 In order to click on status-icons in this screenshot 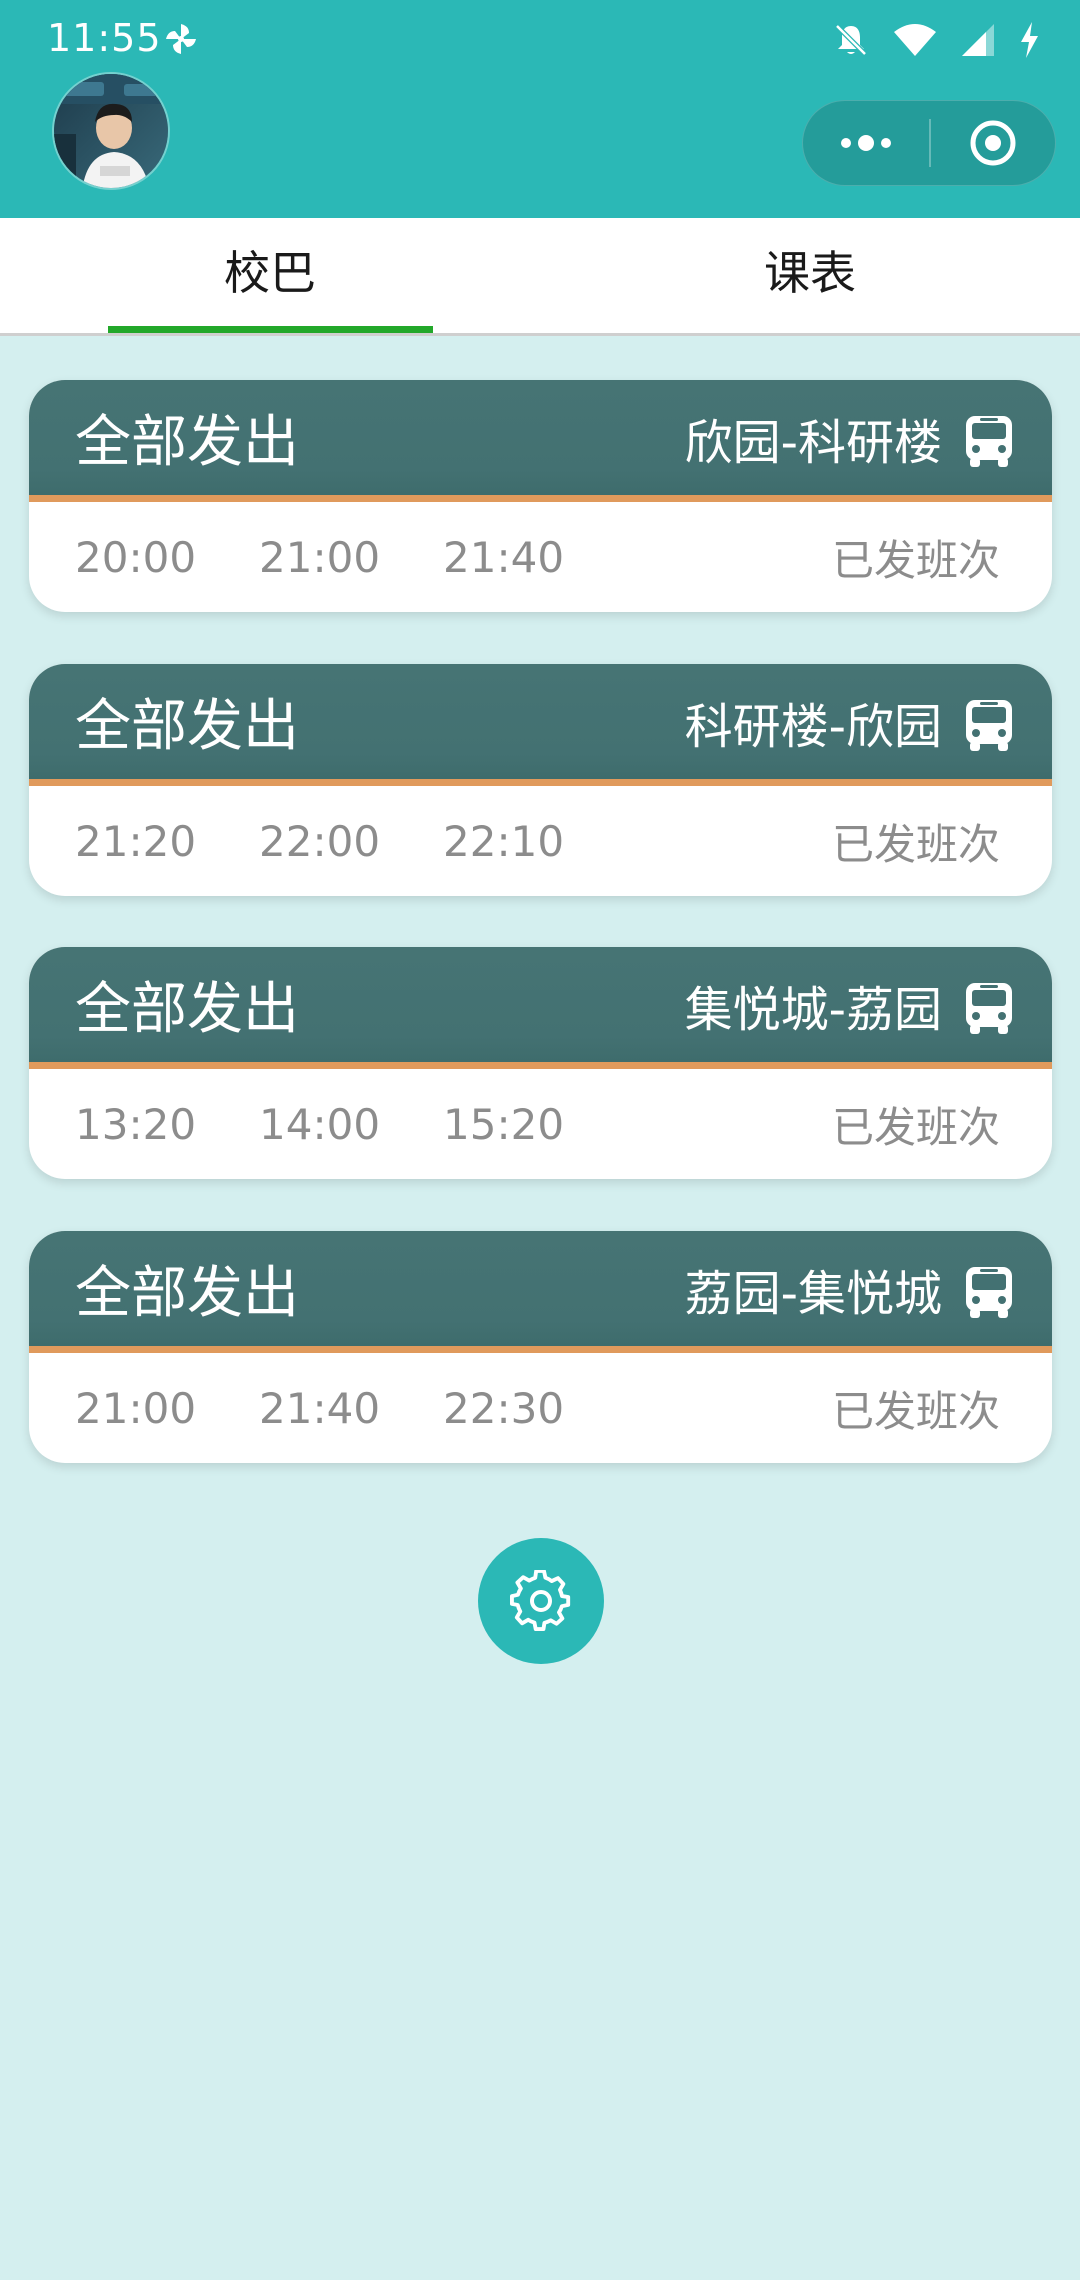, I will do `click(936, 40)`.